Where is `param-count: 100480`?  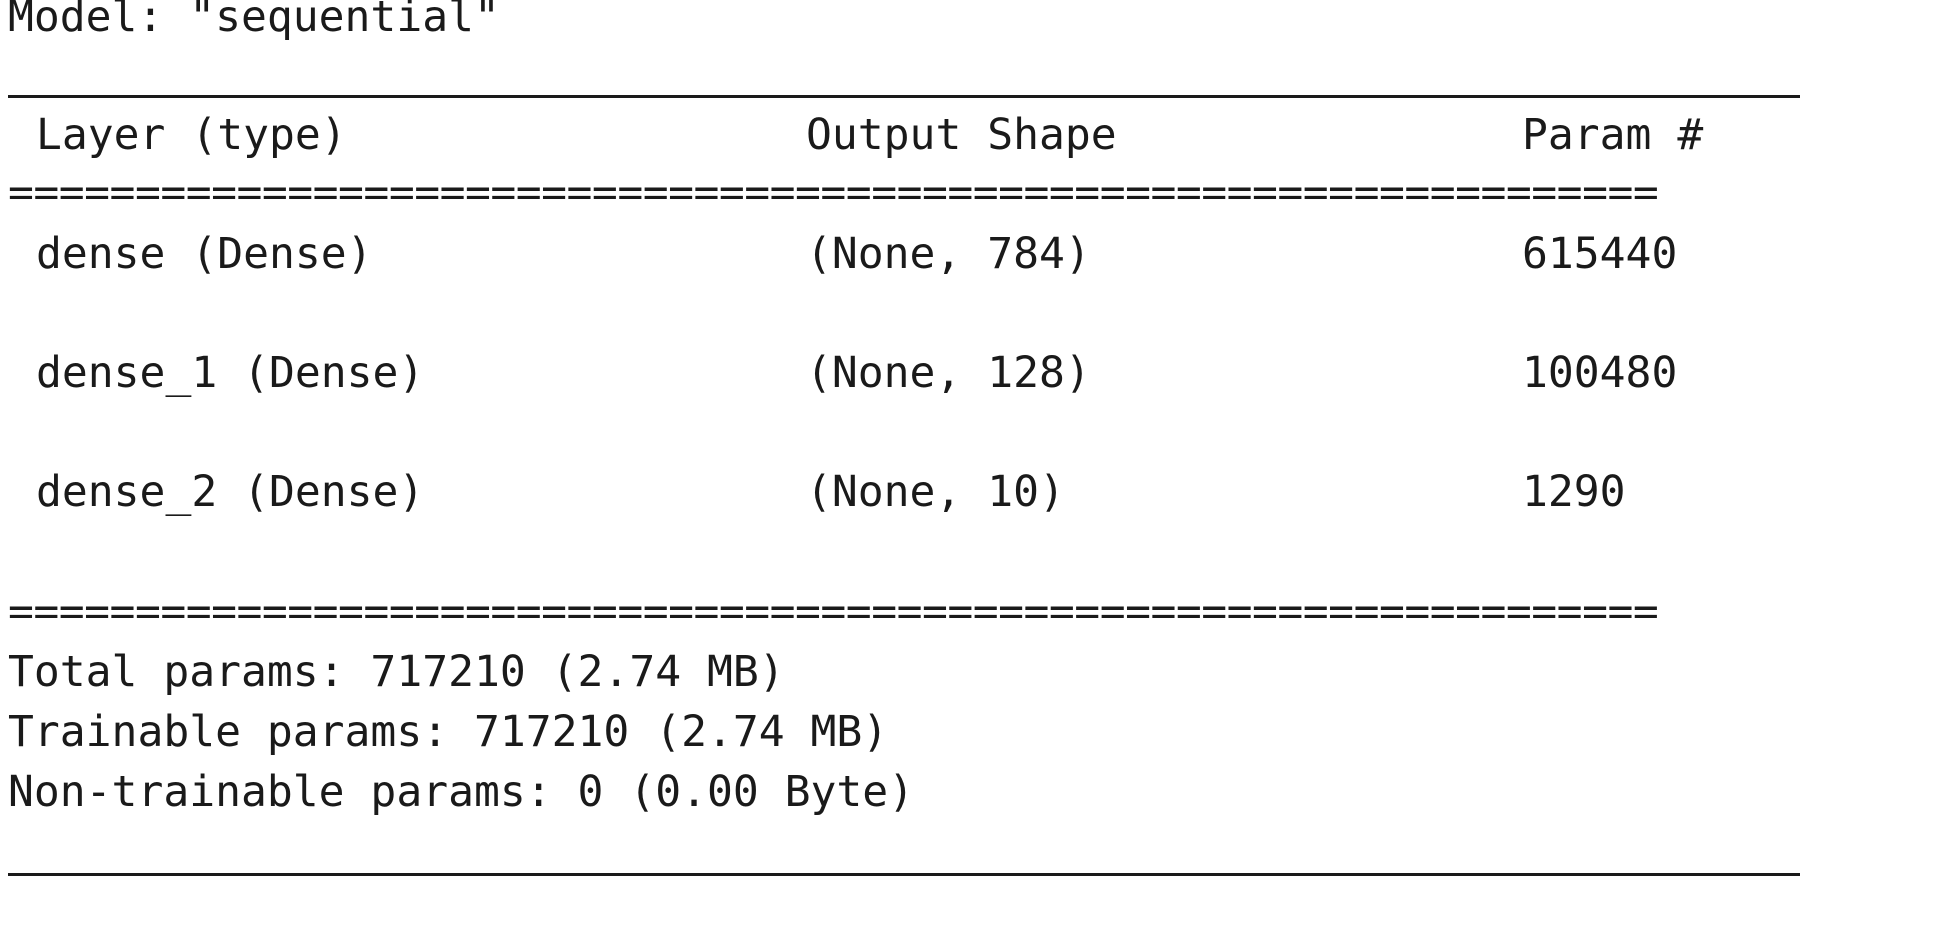
param-count: 100480 is located at coordinates (1600, 373).